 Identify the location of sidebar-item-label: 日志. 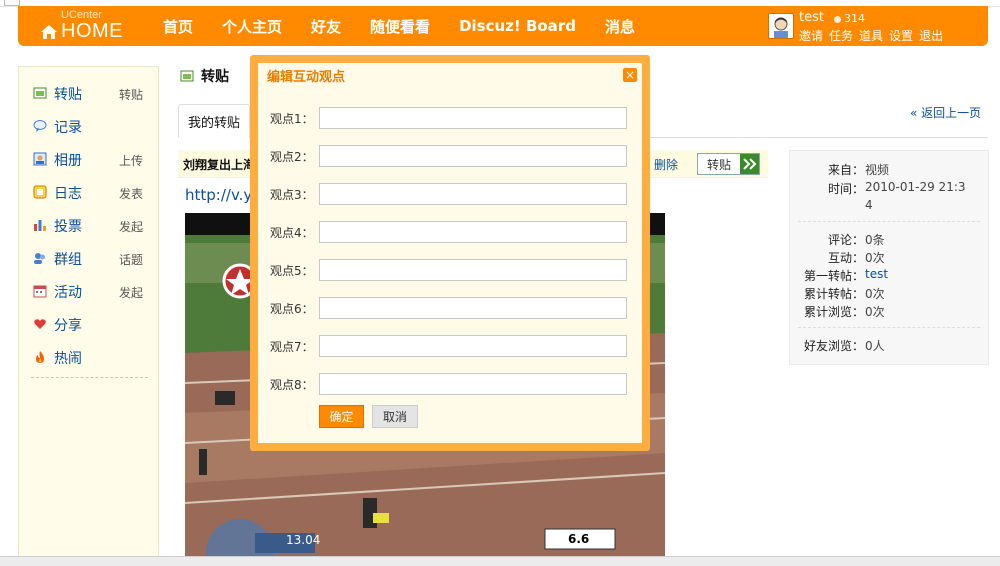
(68, 193).